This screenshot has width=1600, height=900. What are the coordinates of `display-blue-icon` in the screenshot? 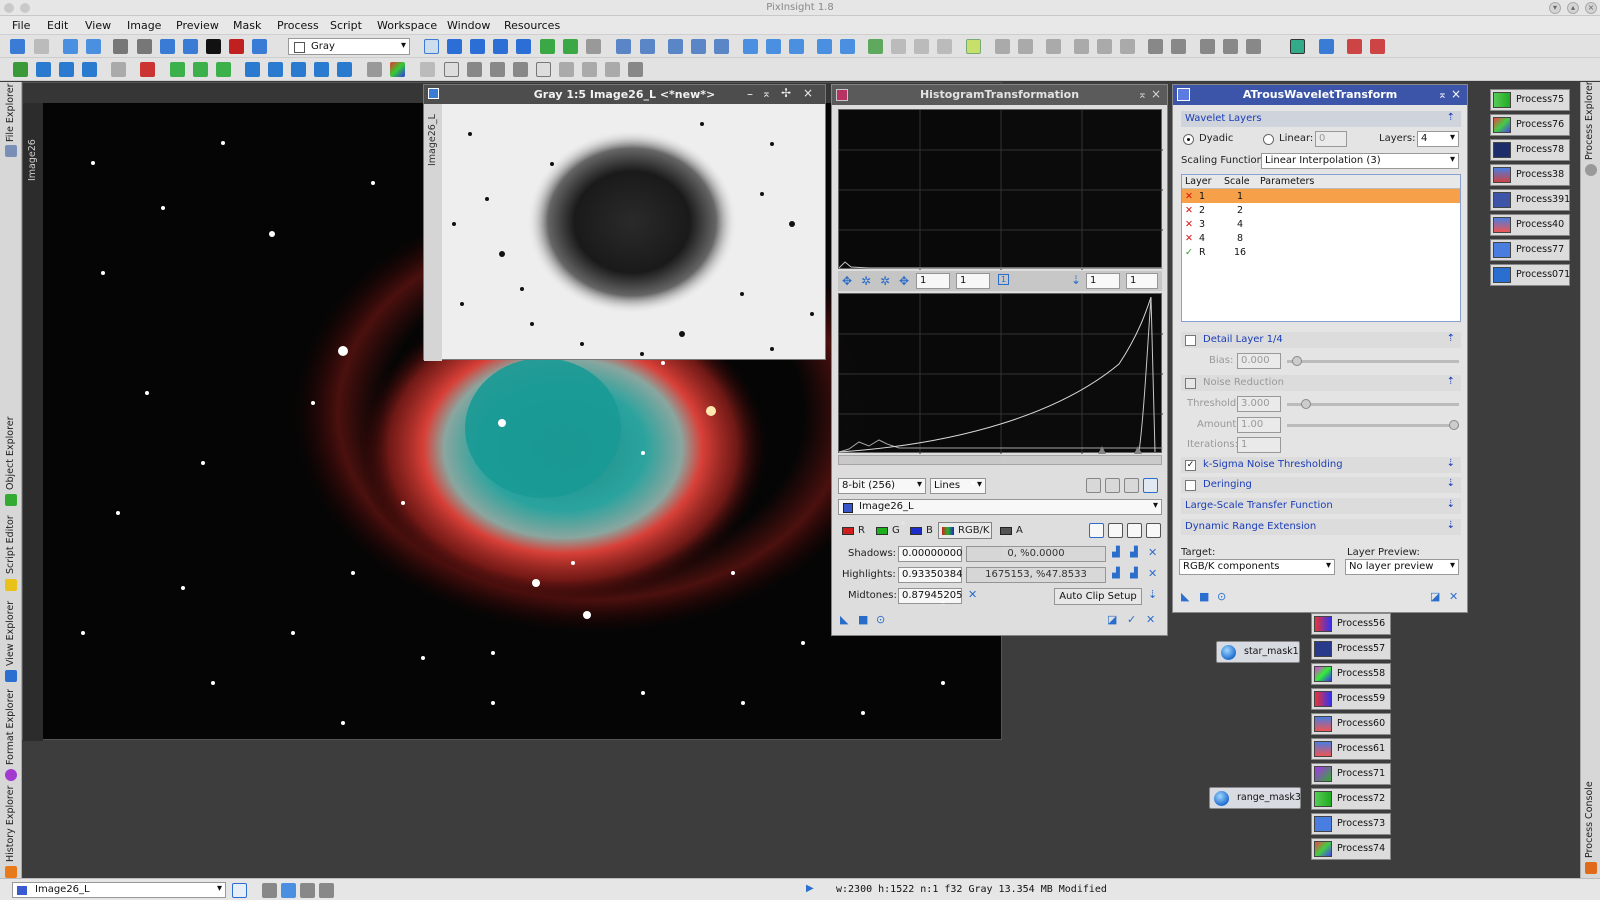 It's located at (288, 890).